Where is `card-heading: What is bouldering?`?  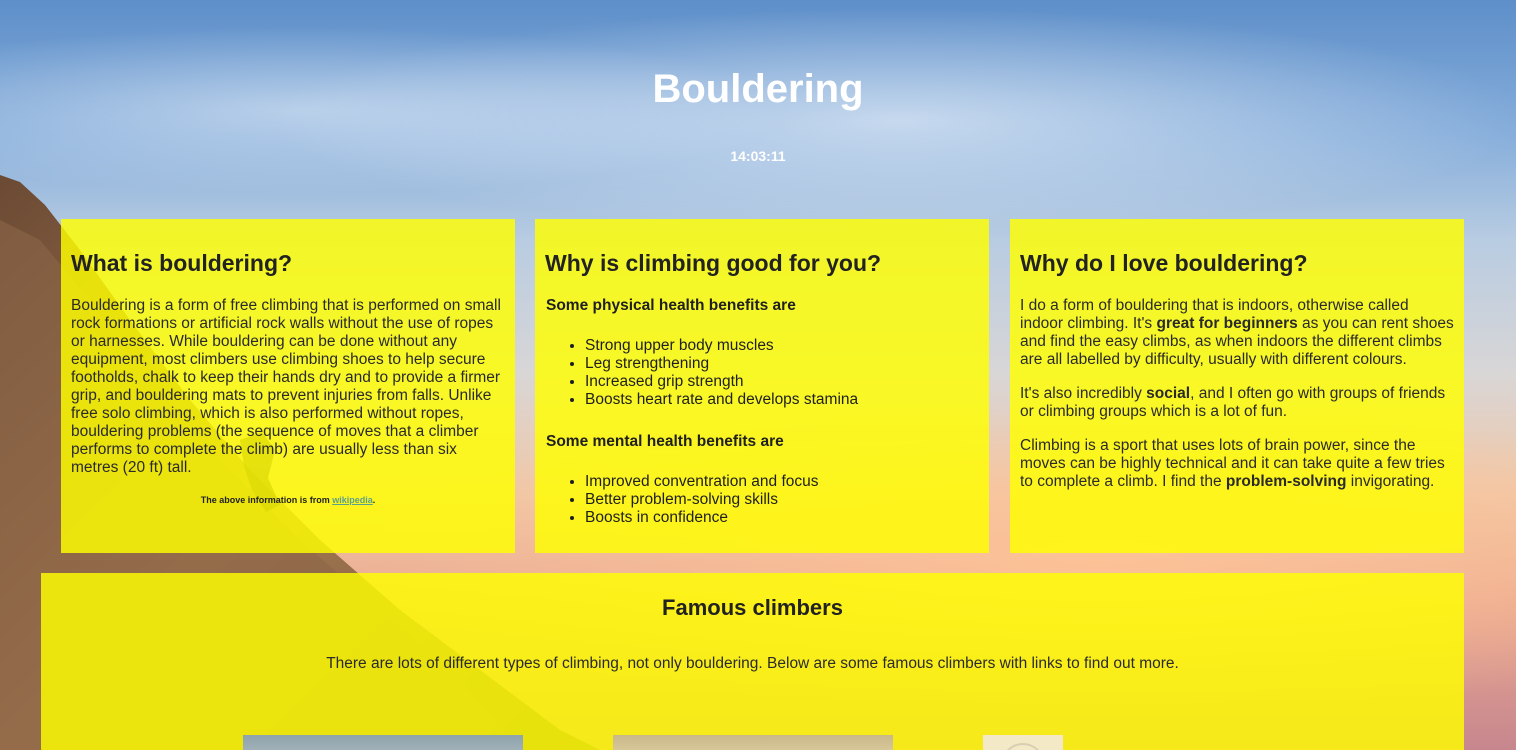
card-heading: What is bouldering? is located at coordinates (182, 263).